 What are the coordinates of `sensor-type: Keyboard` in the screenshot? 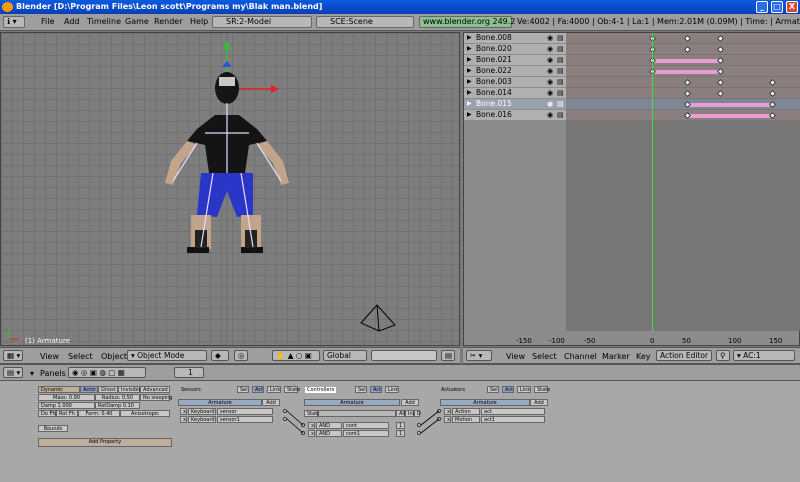 It's located at (202, 419).